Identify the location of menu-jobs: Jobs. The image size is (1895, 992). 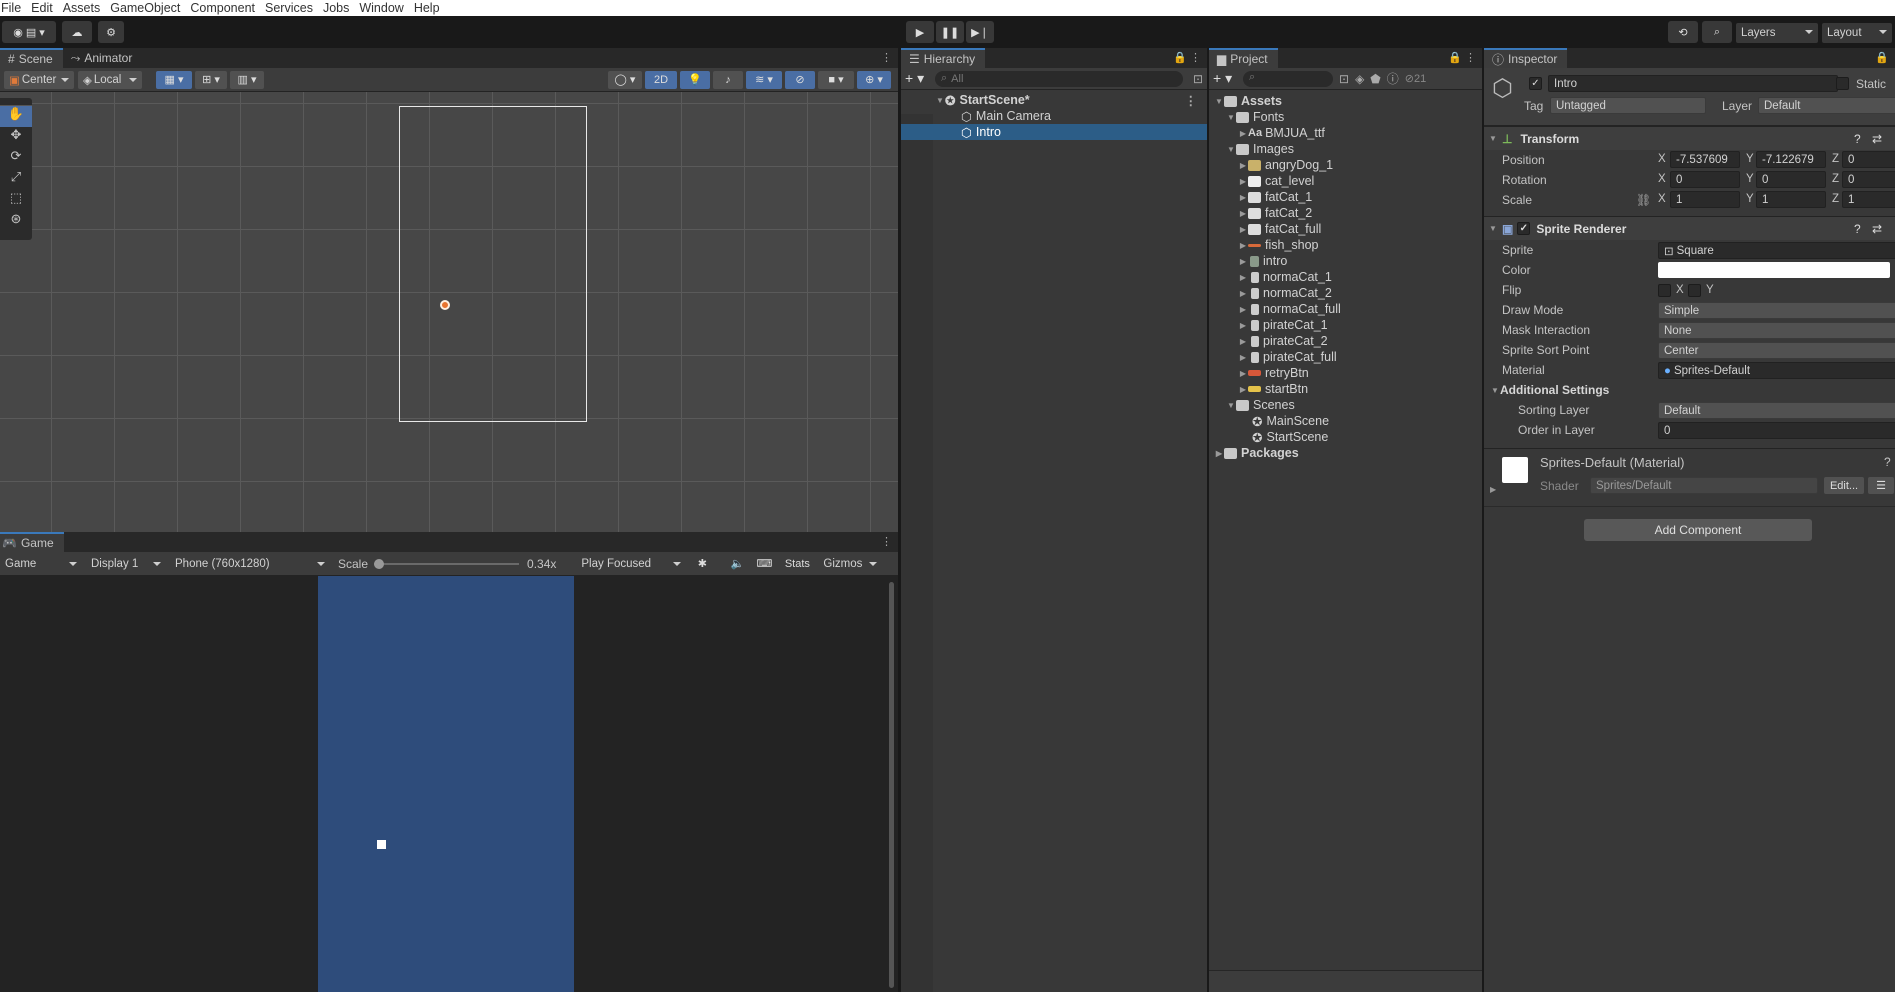
(340, 8).